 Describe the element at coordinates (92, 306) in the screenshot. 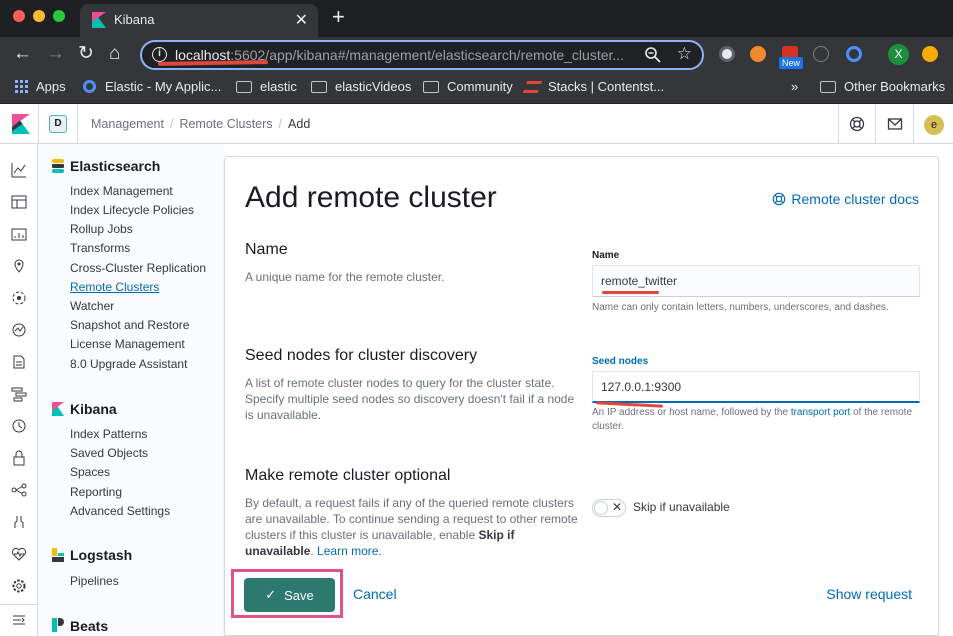

I see `sidebar-item-watcher: Watcher` at that location.